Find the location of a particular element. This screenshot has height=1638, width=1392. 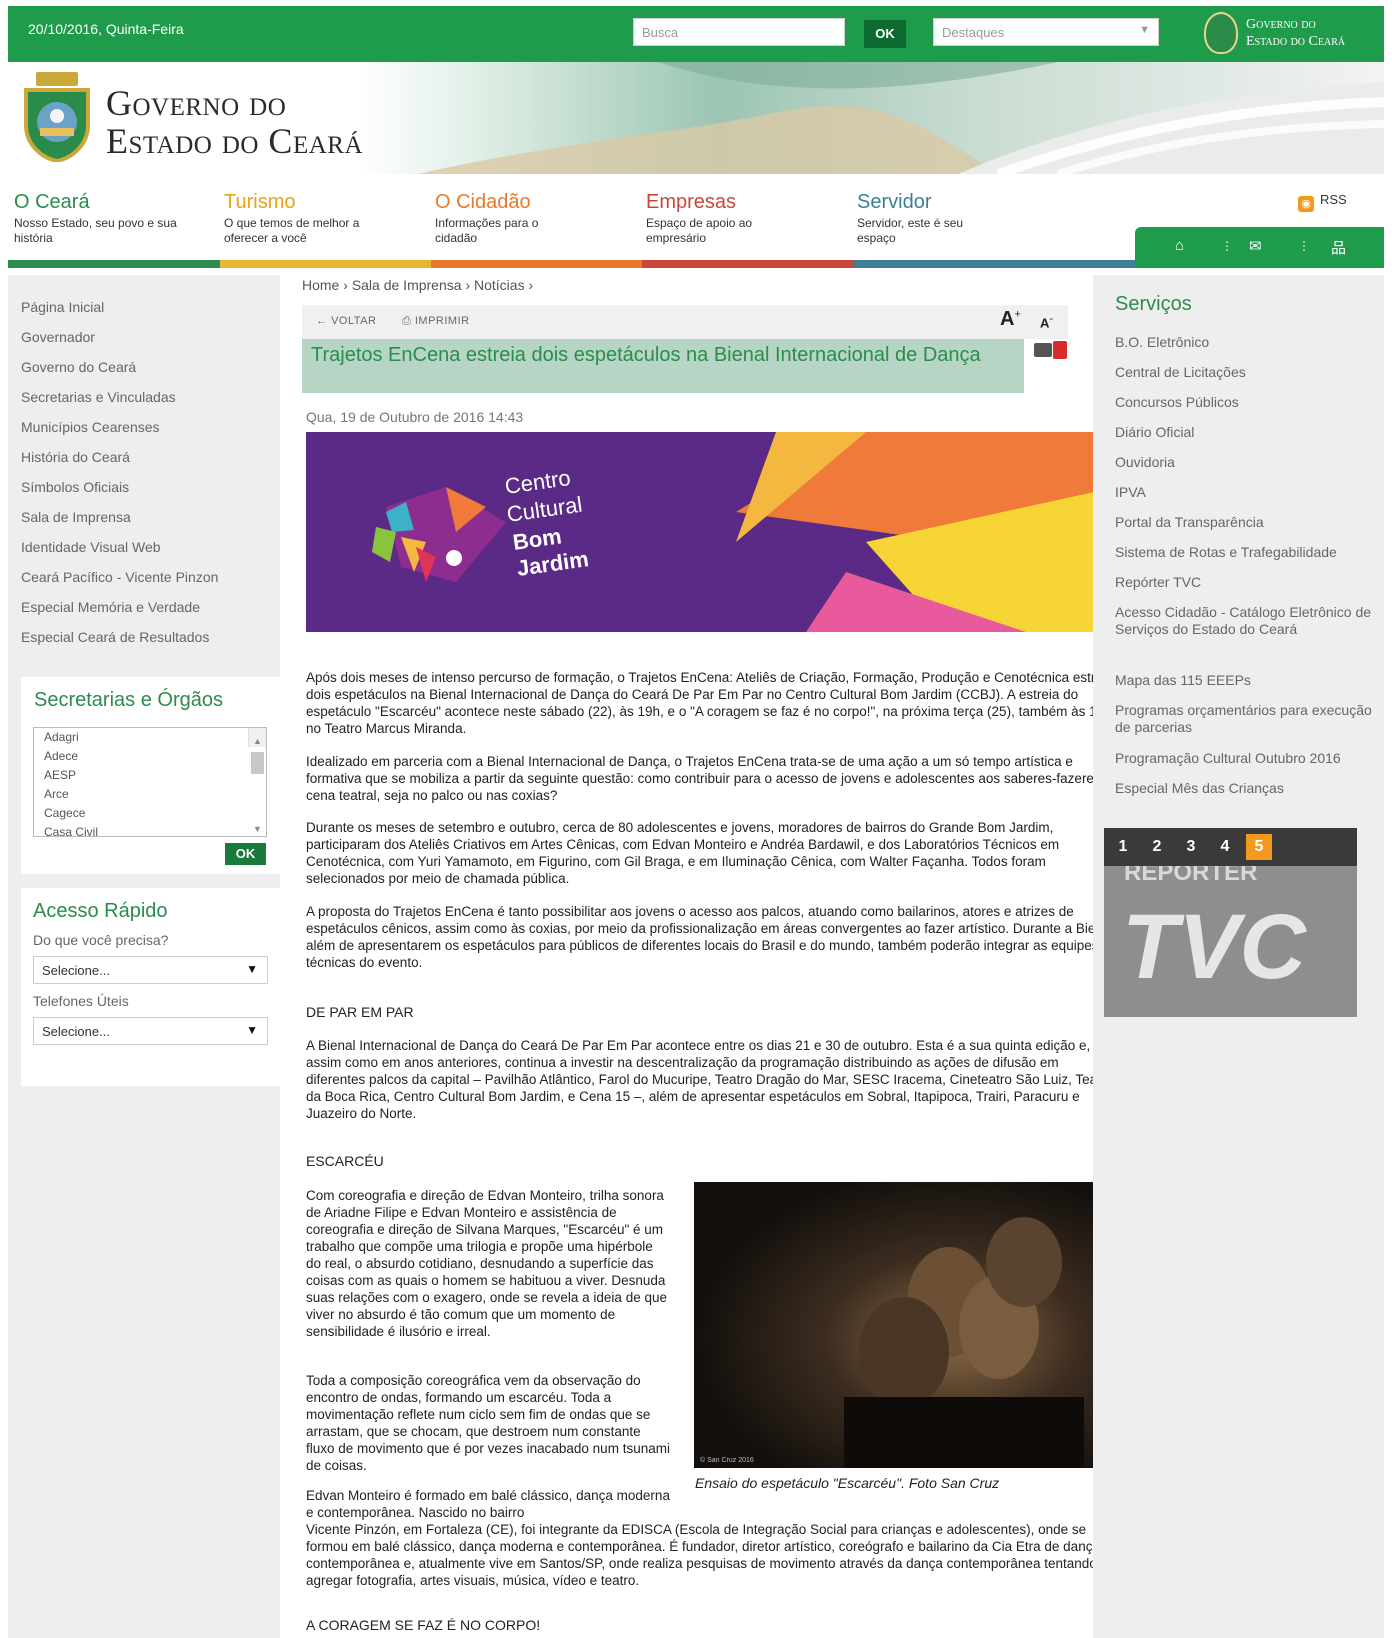

rss-link: ◉ RSS is located at coordinates (1322, 202).